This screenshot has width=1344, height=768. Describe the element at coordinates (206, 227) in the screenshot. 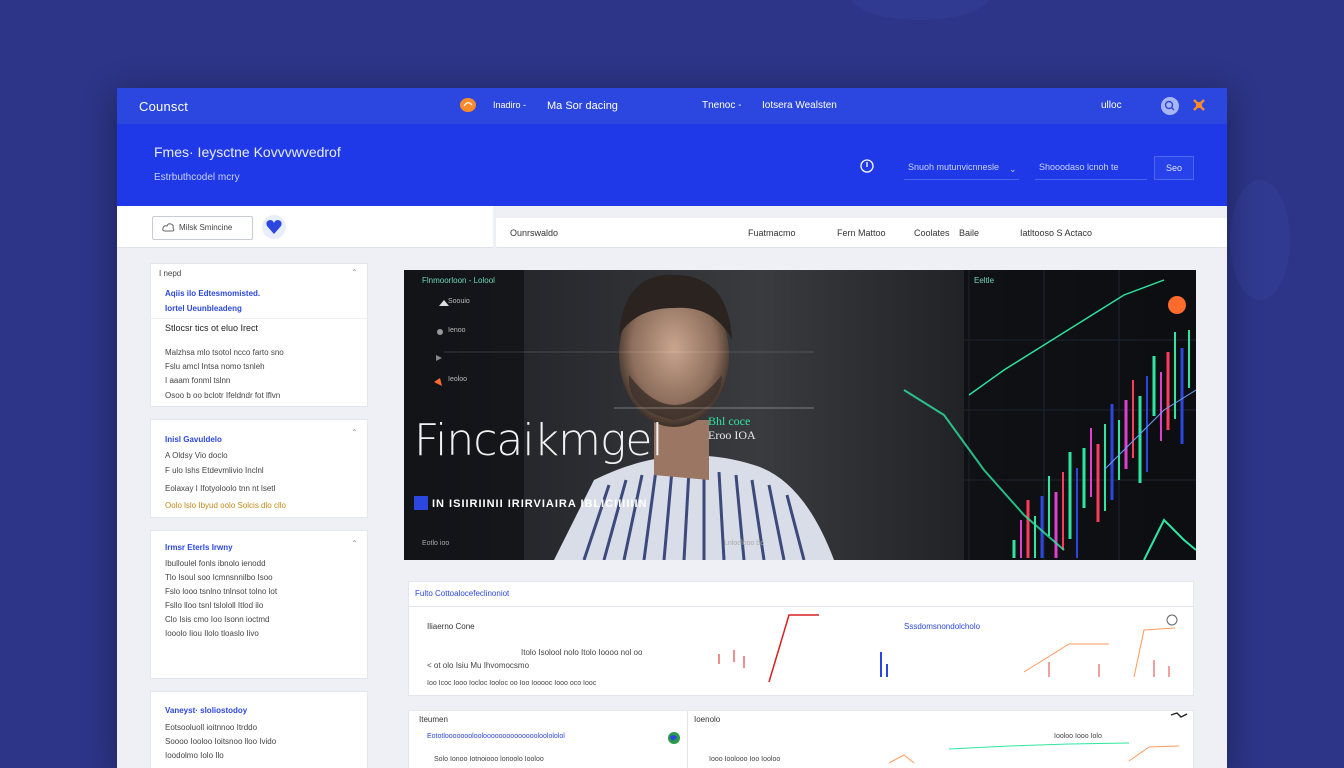

I see `filter-label: Milsk Smincine` at that location.